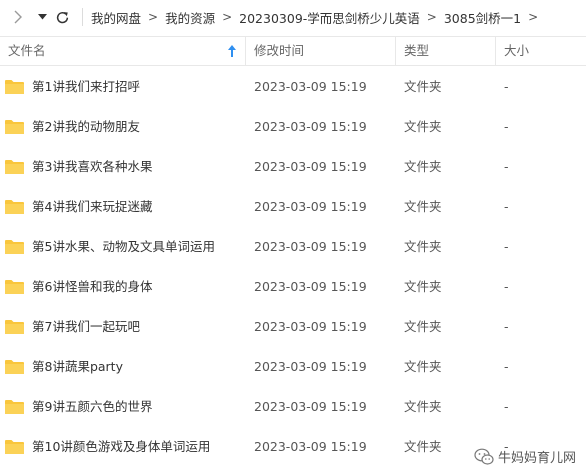 The width and height of the screenshot is (586, 476). I want to click on watermark-text: 牛妈妈育儿网, so click(536, 458).